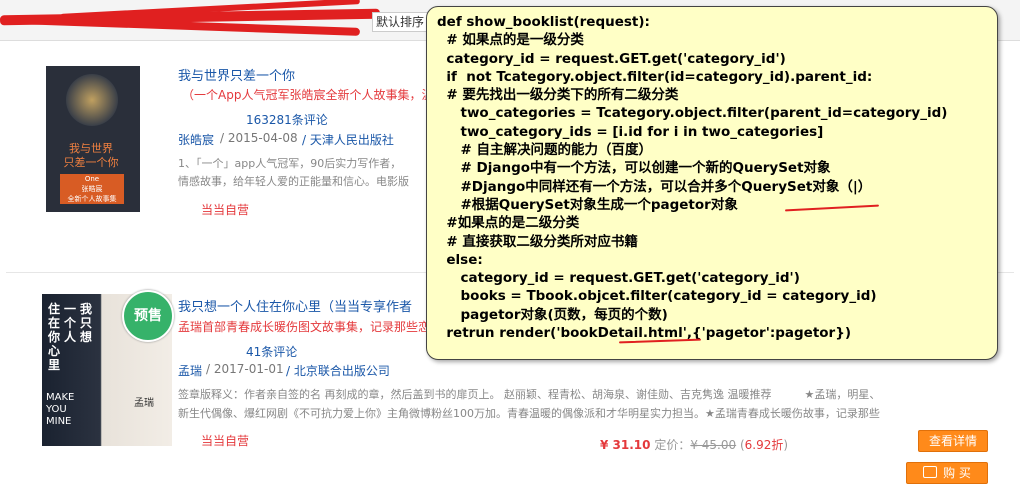 Image resolution: width=1020 pixels, height=504 pixels. Describe the element at coordinates (92, 189) in the screenshot. I see `cover-subtitle: One 张皓宸 全新个人故事集` at that location.